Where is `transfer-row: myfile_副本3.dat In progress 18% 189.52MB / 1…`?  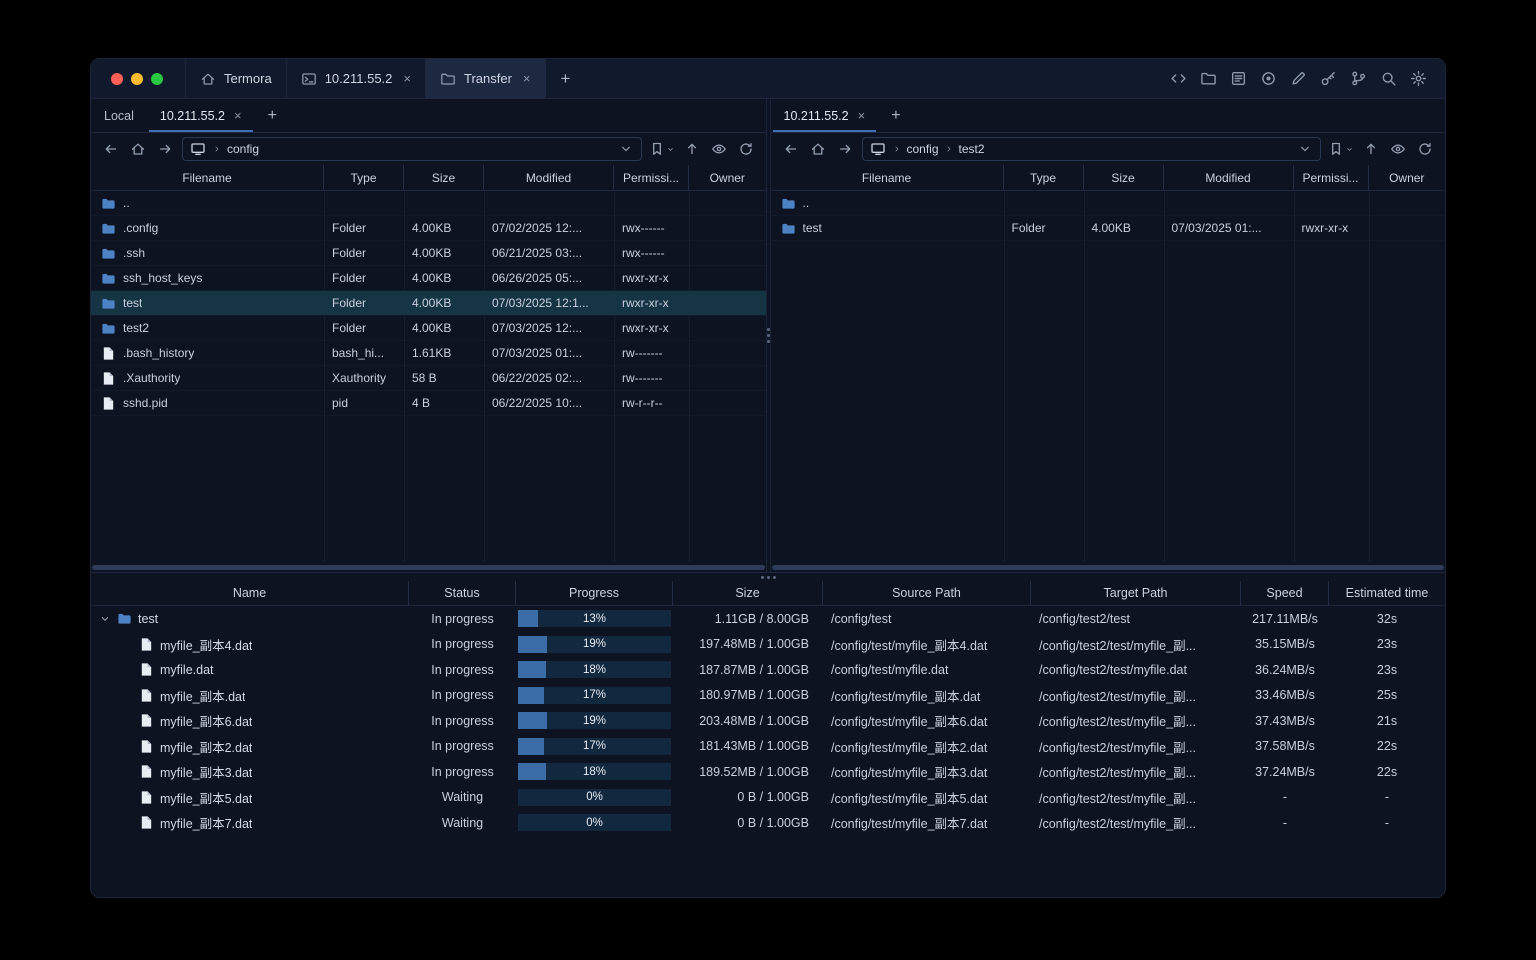
transfer-row: myfile_副本3.dat In progress 18% 189.52MB / 1… is located at coordinates (768, 772).